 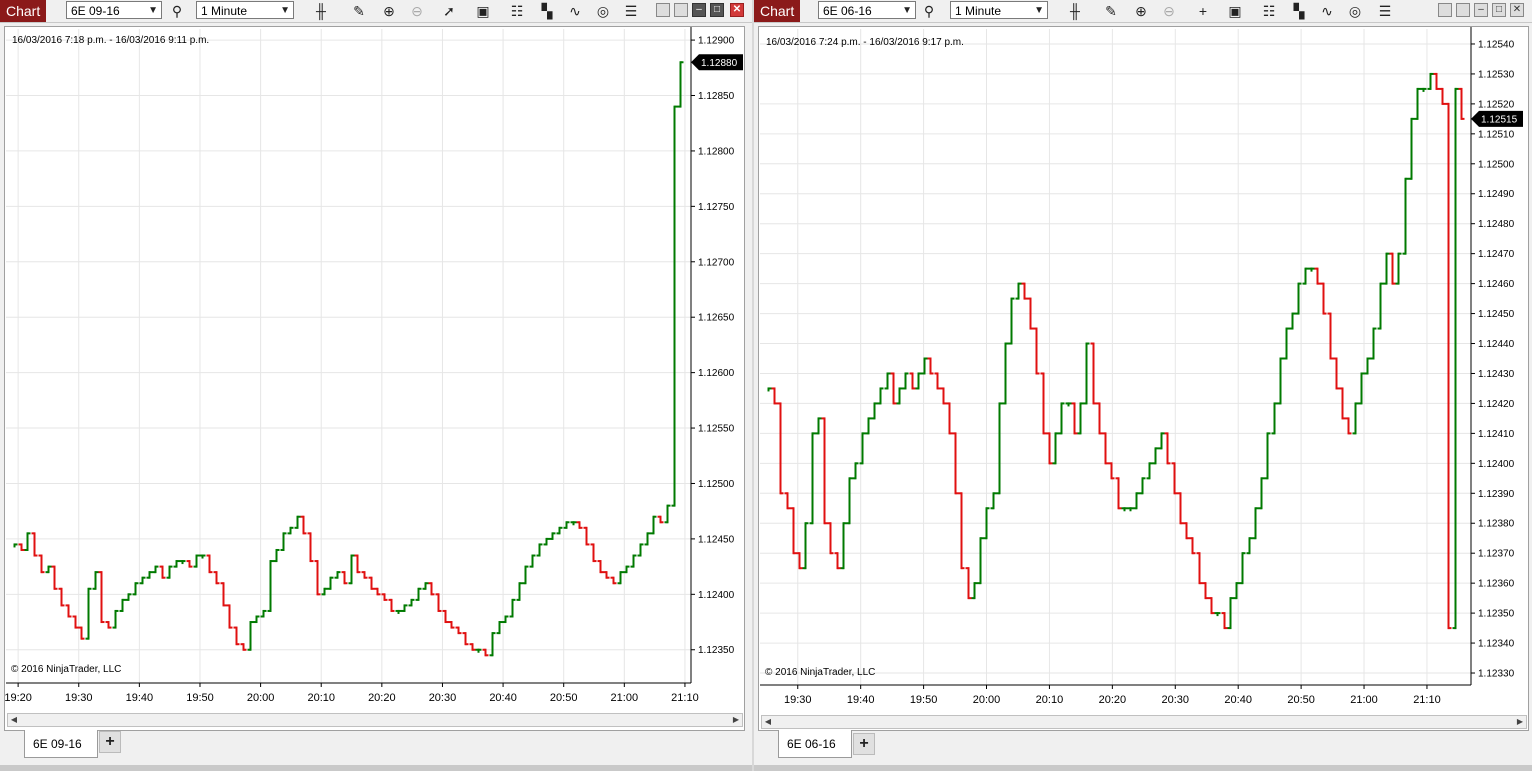 What do you see at coordinates (1496, 494) in the screenshot?
I see `y-tick-label: 1.12390` at bounding box center [1496, 494].